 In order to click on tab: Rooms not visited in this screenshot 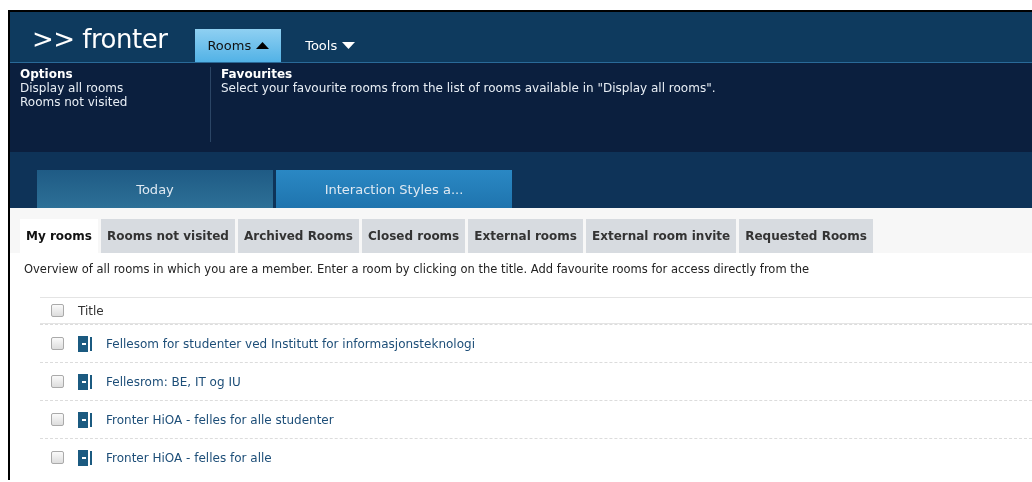, I will do `click(168, 236)`.